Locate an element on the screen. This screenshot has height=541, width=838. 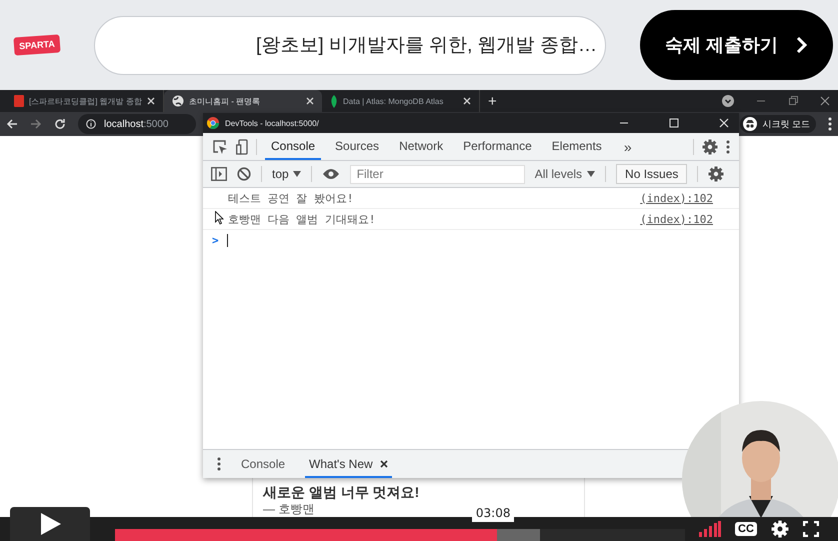
address-field: localhost:5000 is located at coordinates (137, 124).